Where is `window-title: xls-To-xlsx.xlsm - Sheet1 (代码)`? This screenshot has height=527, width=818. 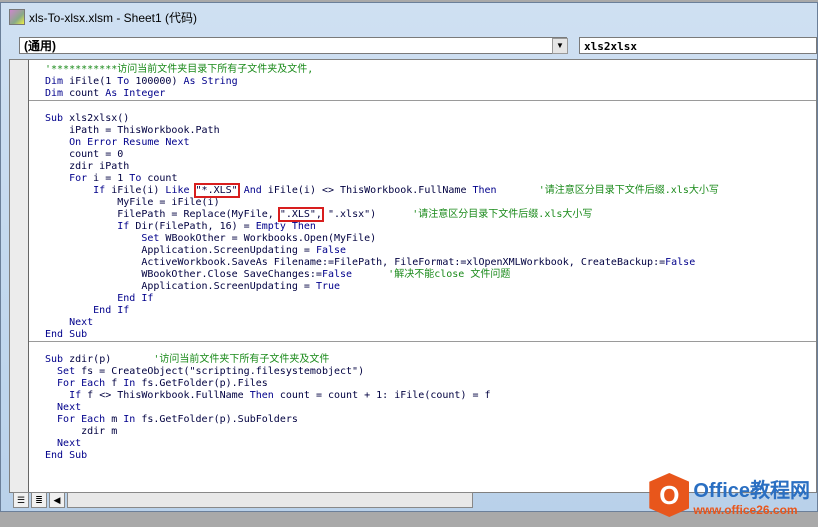 window-title: xls-To-xlsx.xlsm - Sheet1 (代码) is located at coordinates (113, 17).